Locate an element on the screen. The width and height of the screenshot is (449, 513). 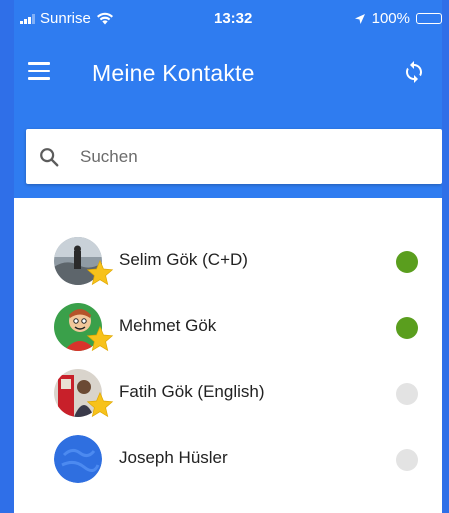
contact-name: Selim Gök (C+D) is located at coordinates (183, 259).